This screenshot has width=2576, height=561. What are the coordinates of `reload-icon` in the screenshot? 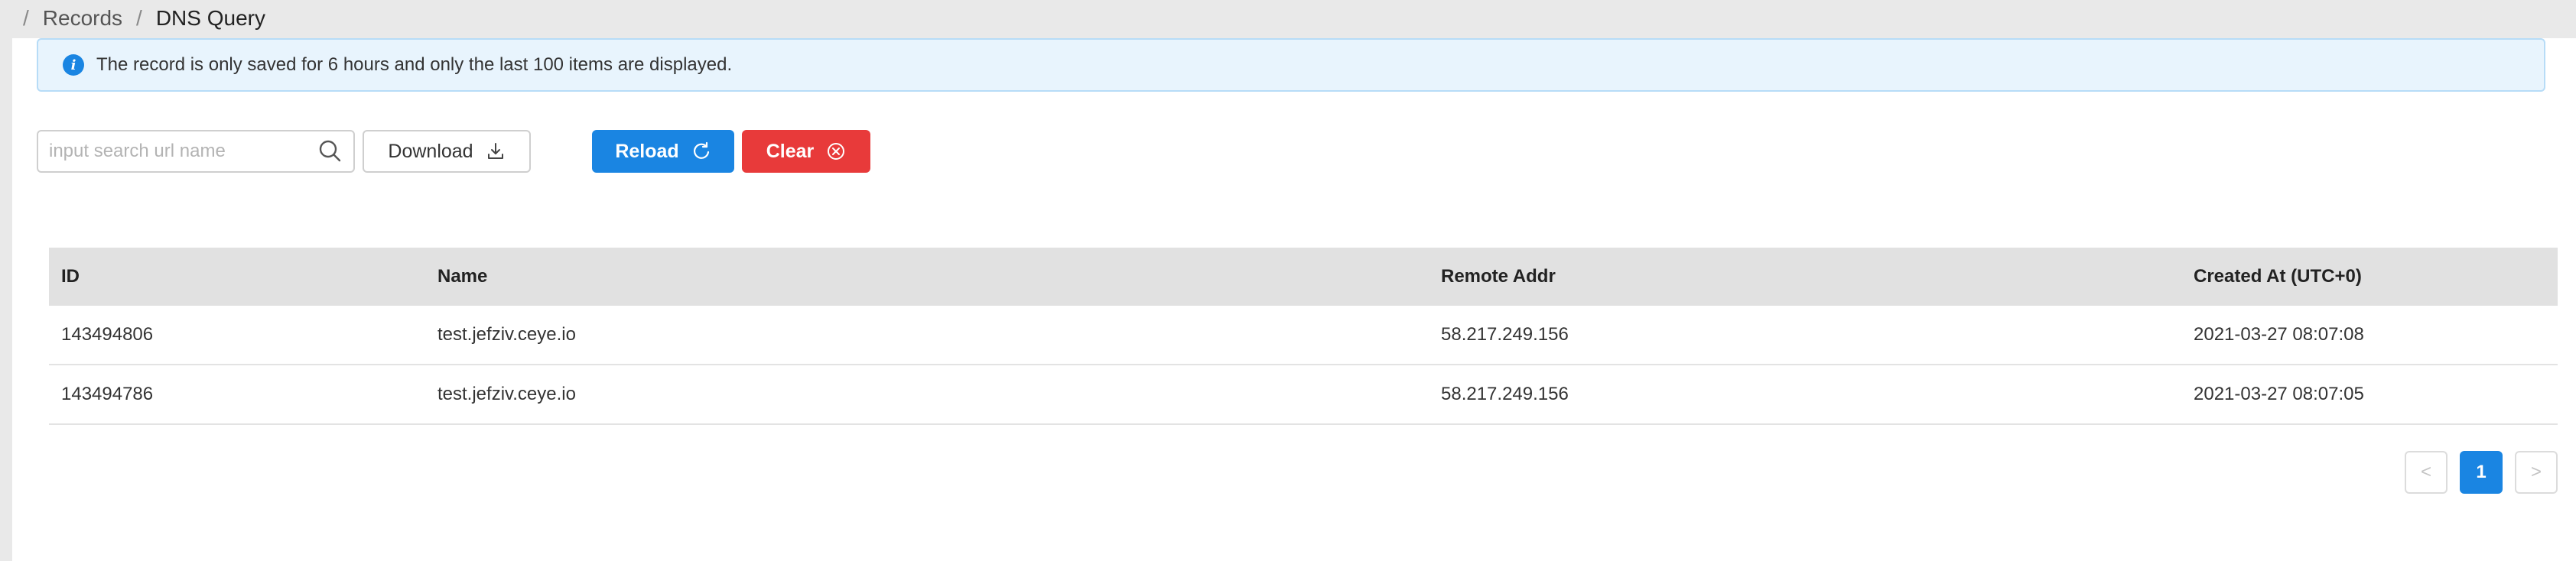 It's located at (701, 150).